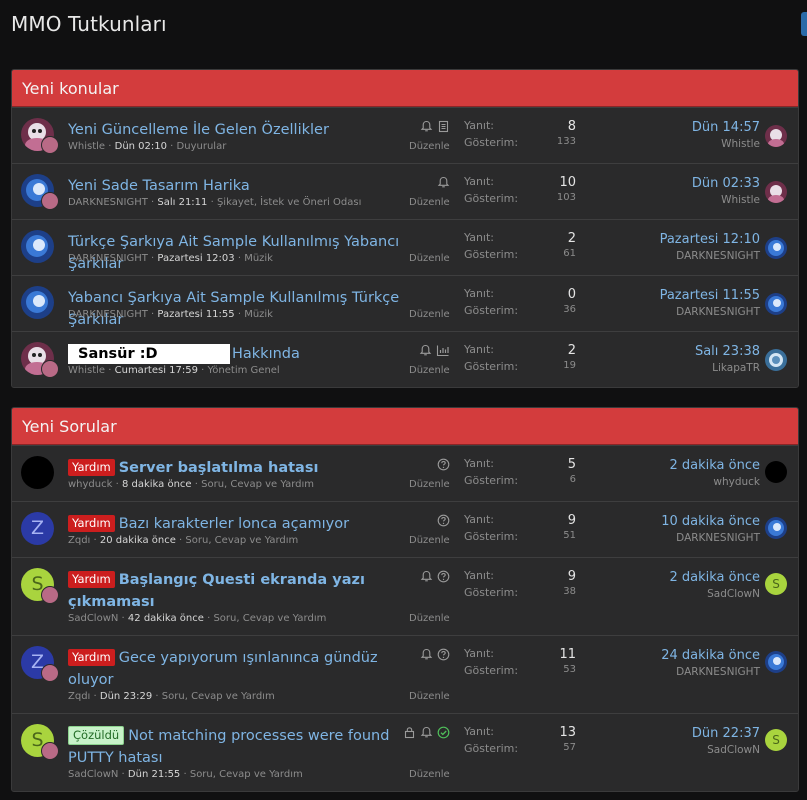 This screenshot has height=800, width=807. I want to click on thread-author: whyduck, so click(90, 484).